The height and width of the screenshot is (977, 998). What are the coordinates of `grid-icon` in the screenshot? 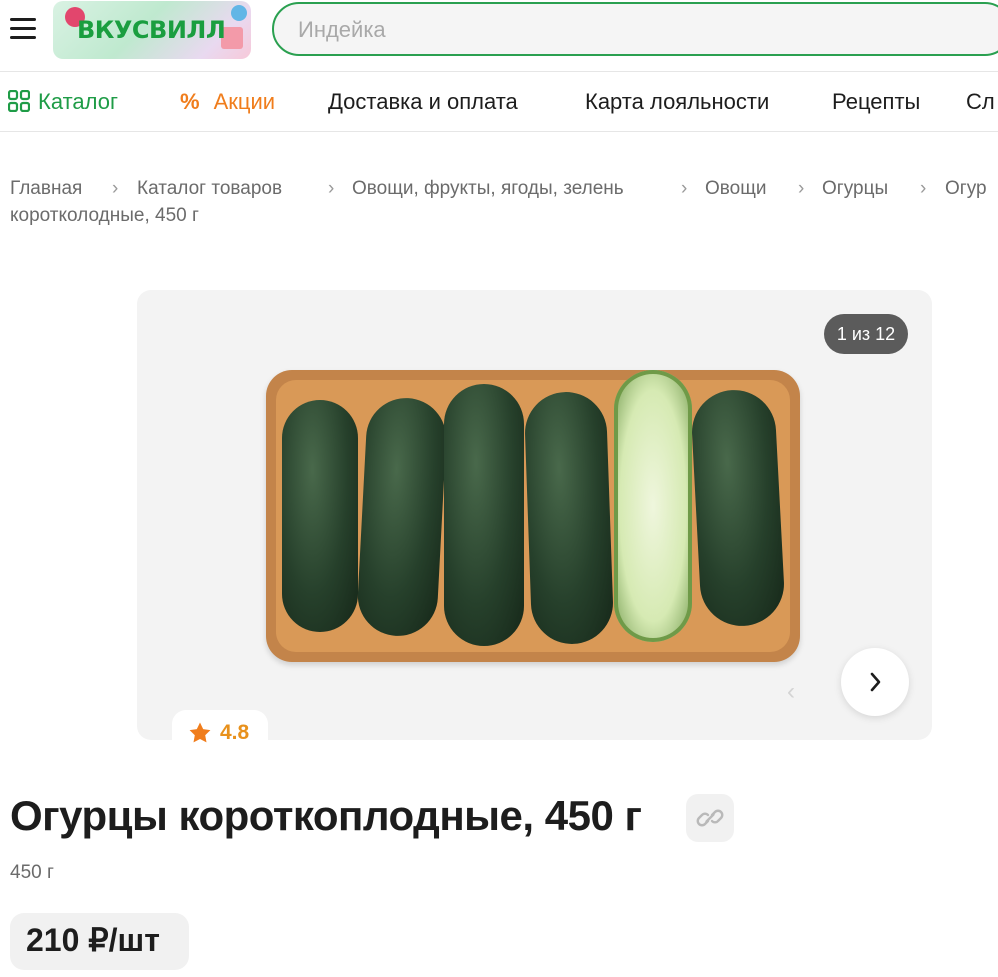 It's located at (19, 101).